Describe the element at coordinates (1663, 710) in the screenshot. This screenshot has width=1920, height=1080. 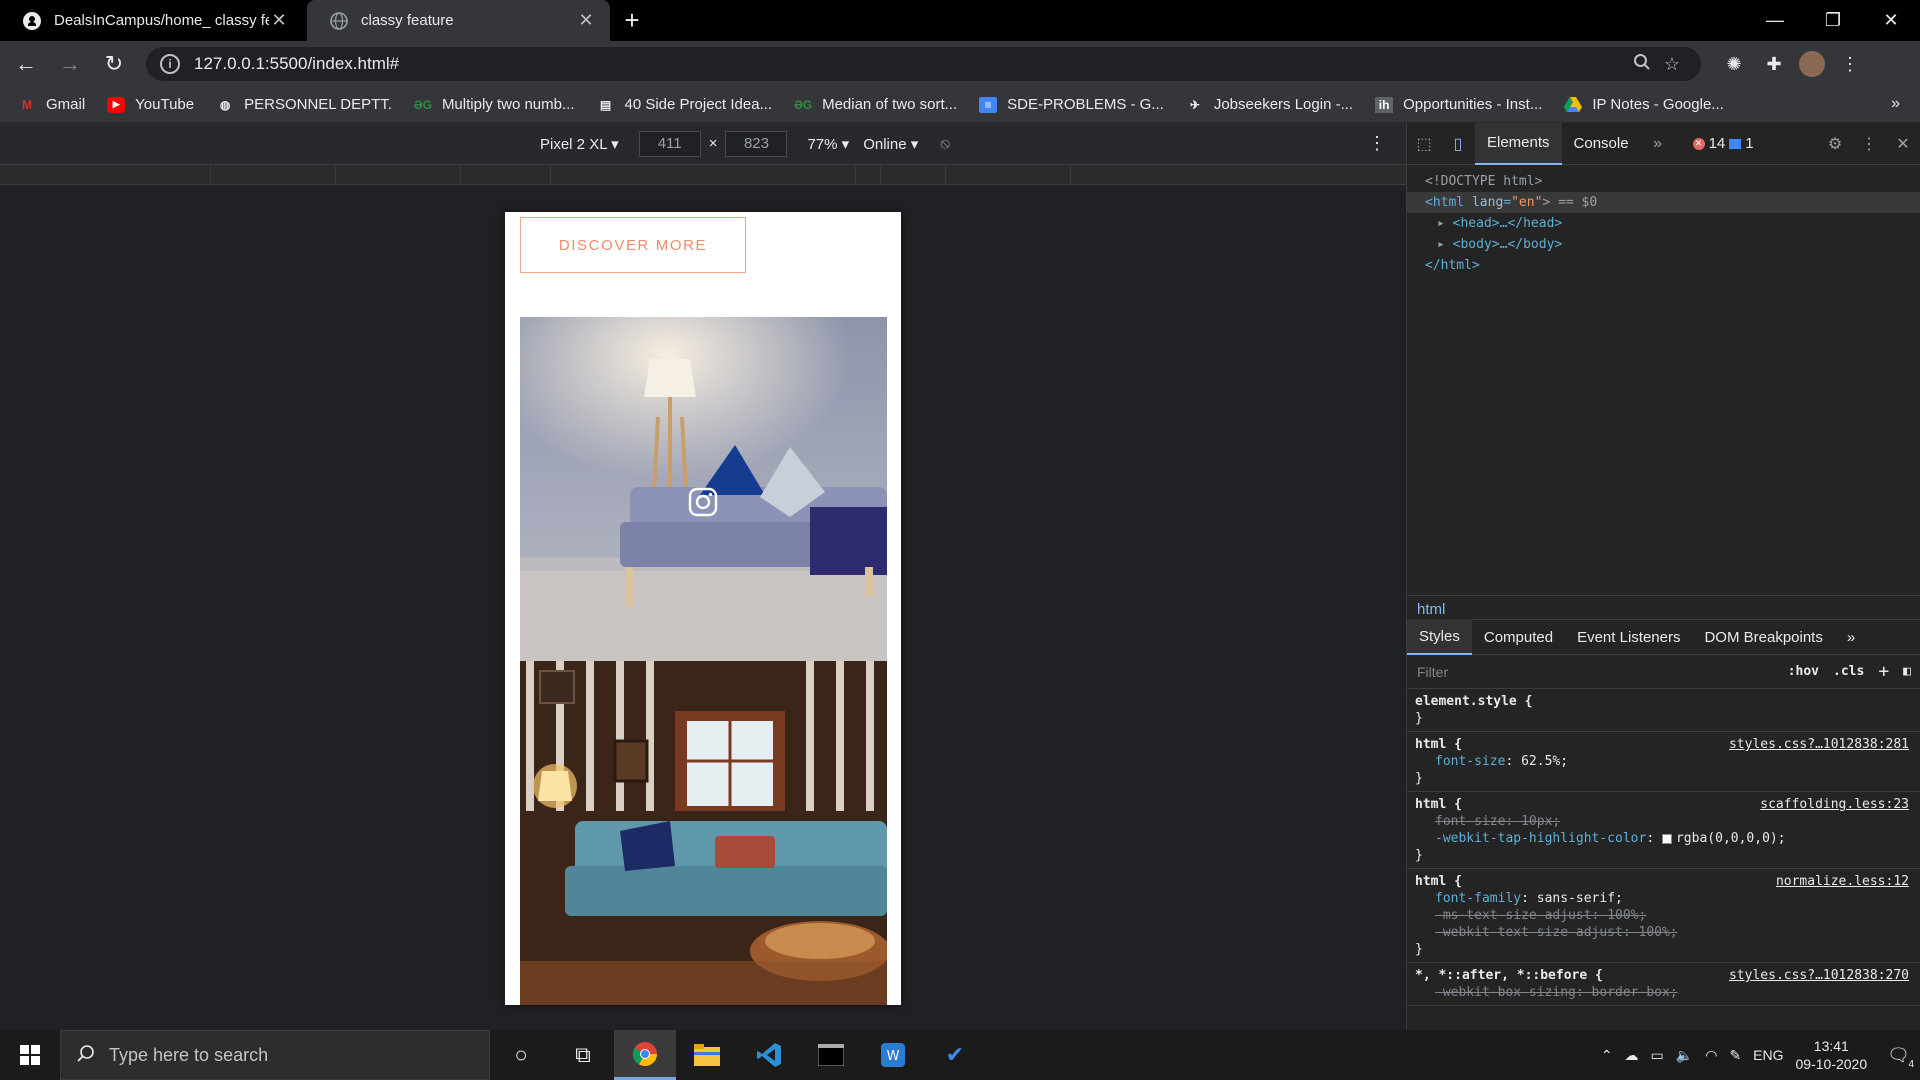
I see `rule-element-style: element.style { }` at that location.